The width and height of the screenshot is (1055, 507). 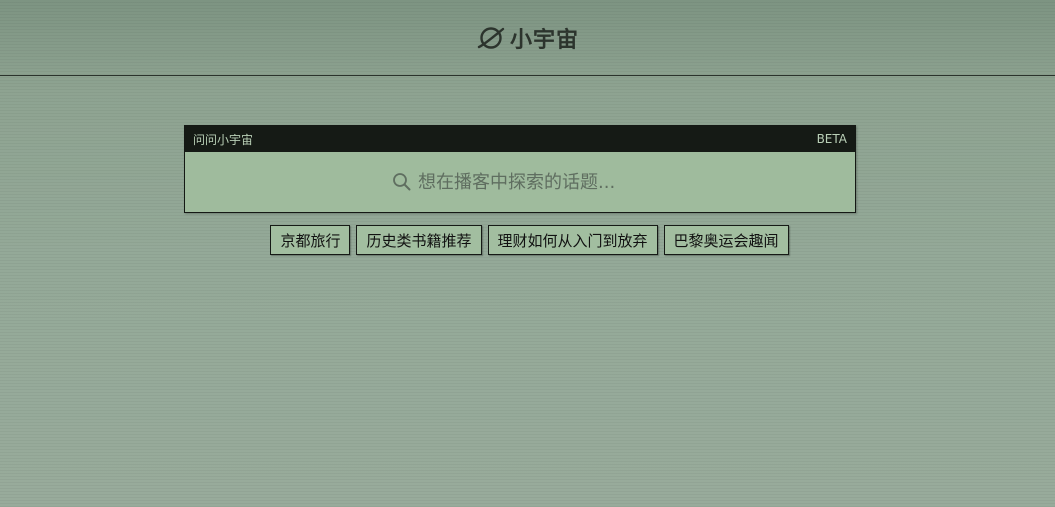 What do you see at coordinates (520, 139) in the screenshot?
I see `ask-panel-header: 问问小宇宙 BETA` at bounding box center [520, 139].